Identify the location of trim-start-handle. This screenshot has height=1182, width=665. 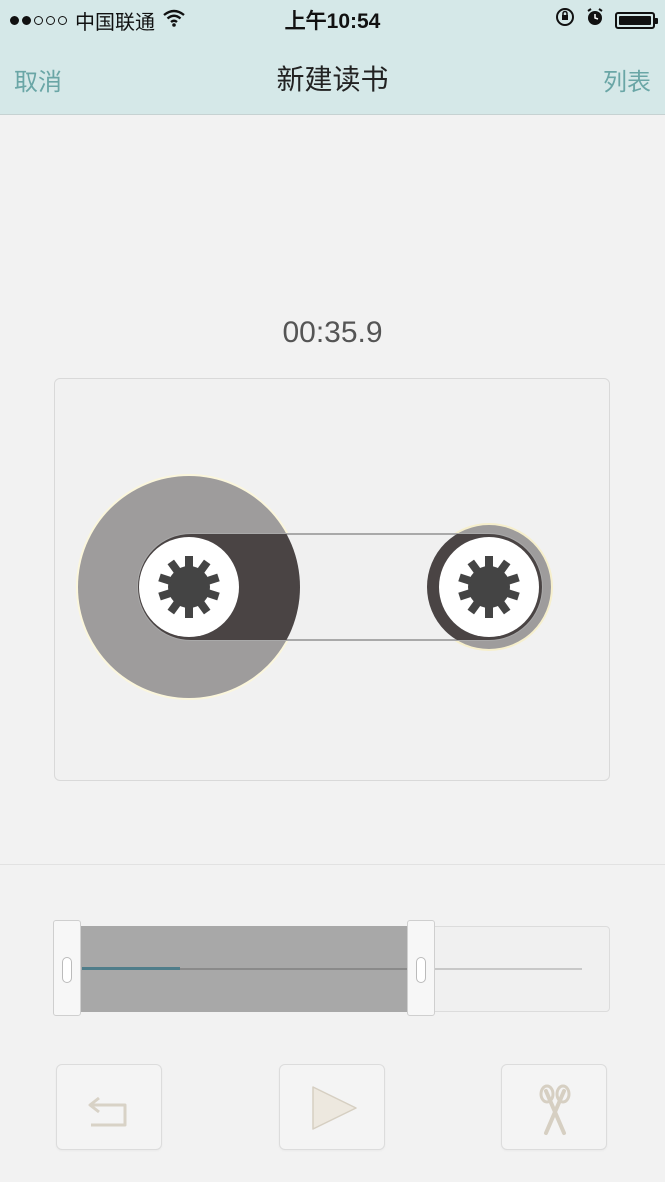
(67, 968).